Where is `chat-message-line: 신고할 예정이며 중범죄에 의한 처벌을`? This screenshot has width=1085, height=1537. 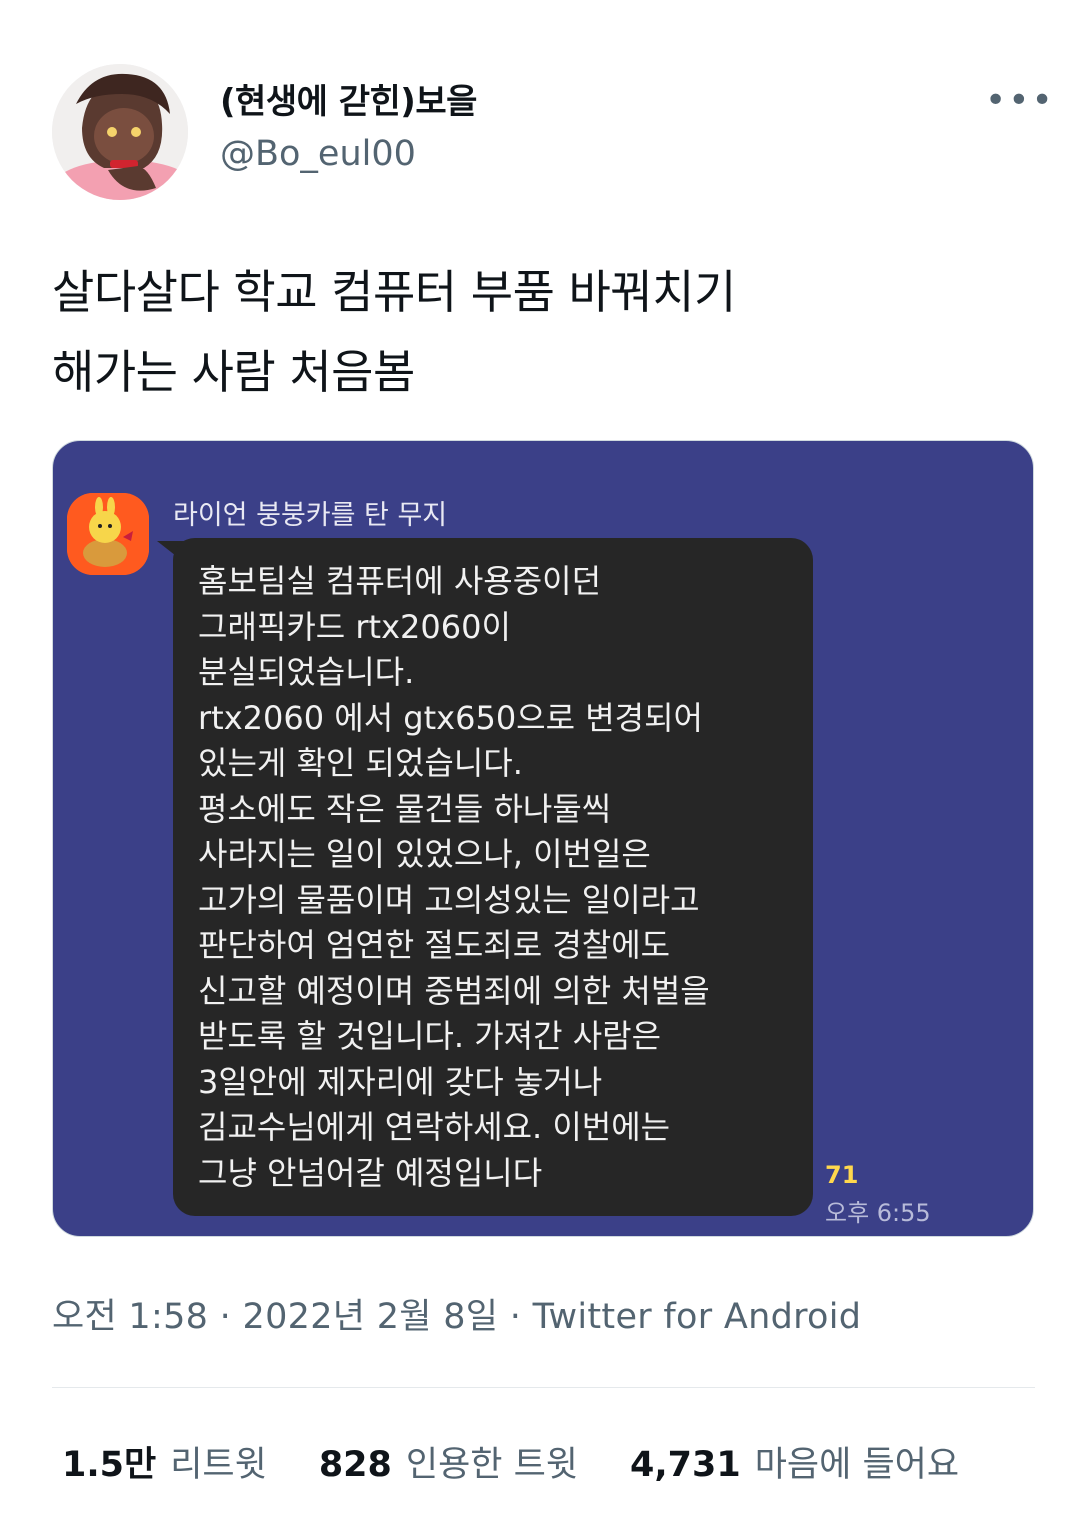
chat-message-line: 신고할 예정이며 중범죄에 의한 처벌을 is located at coordinates (454, 990).